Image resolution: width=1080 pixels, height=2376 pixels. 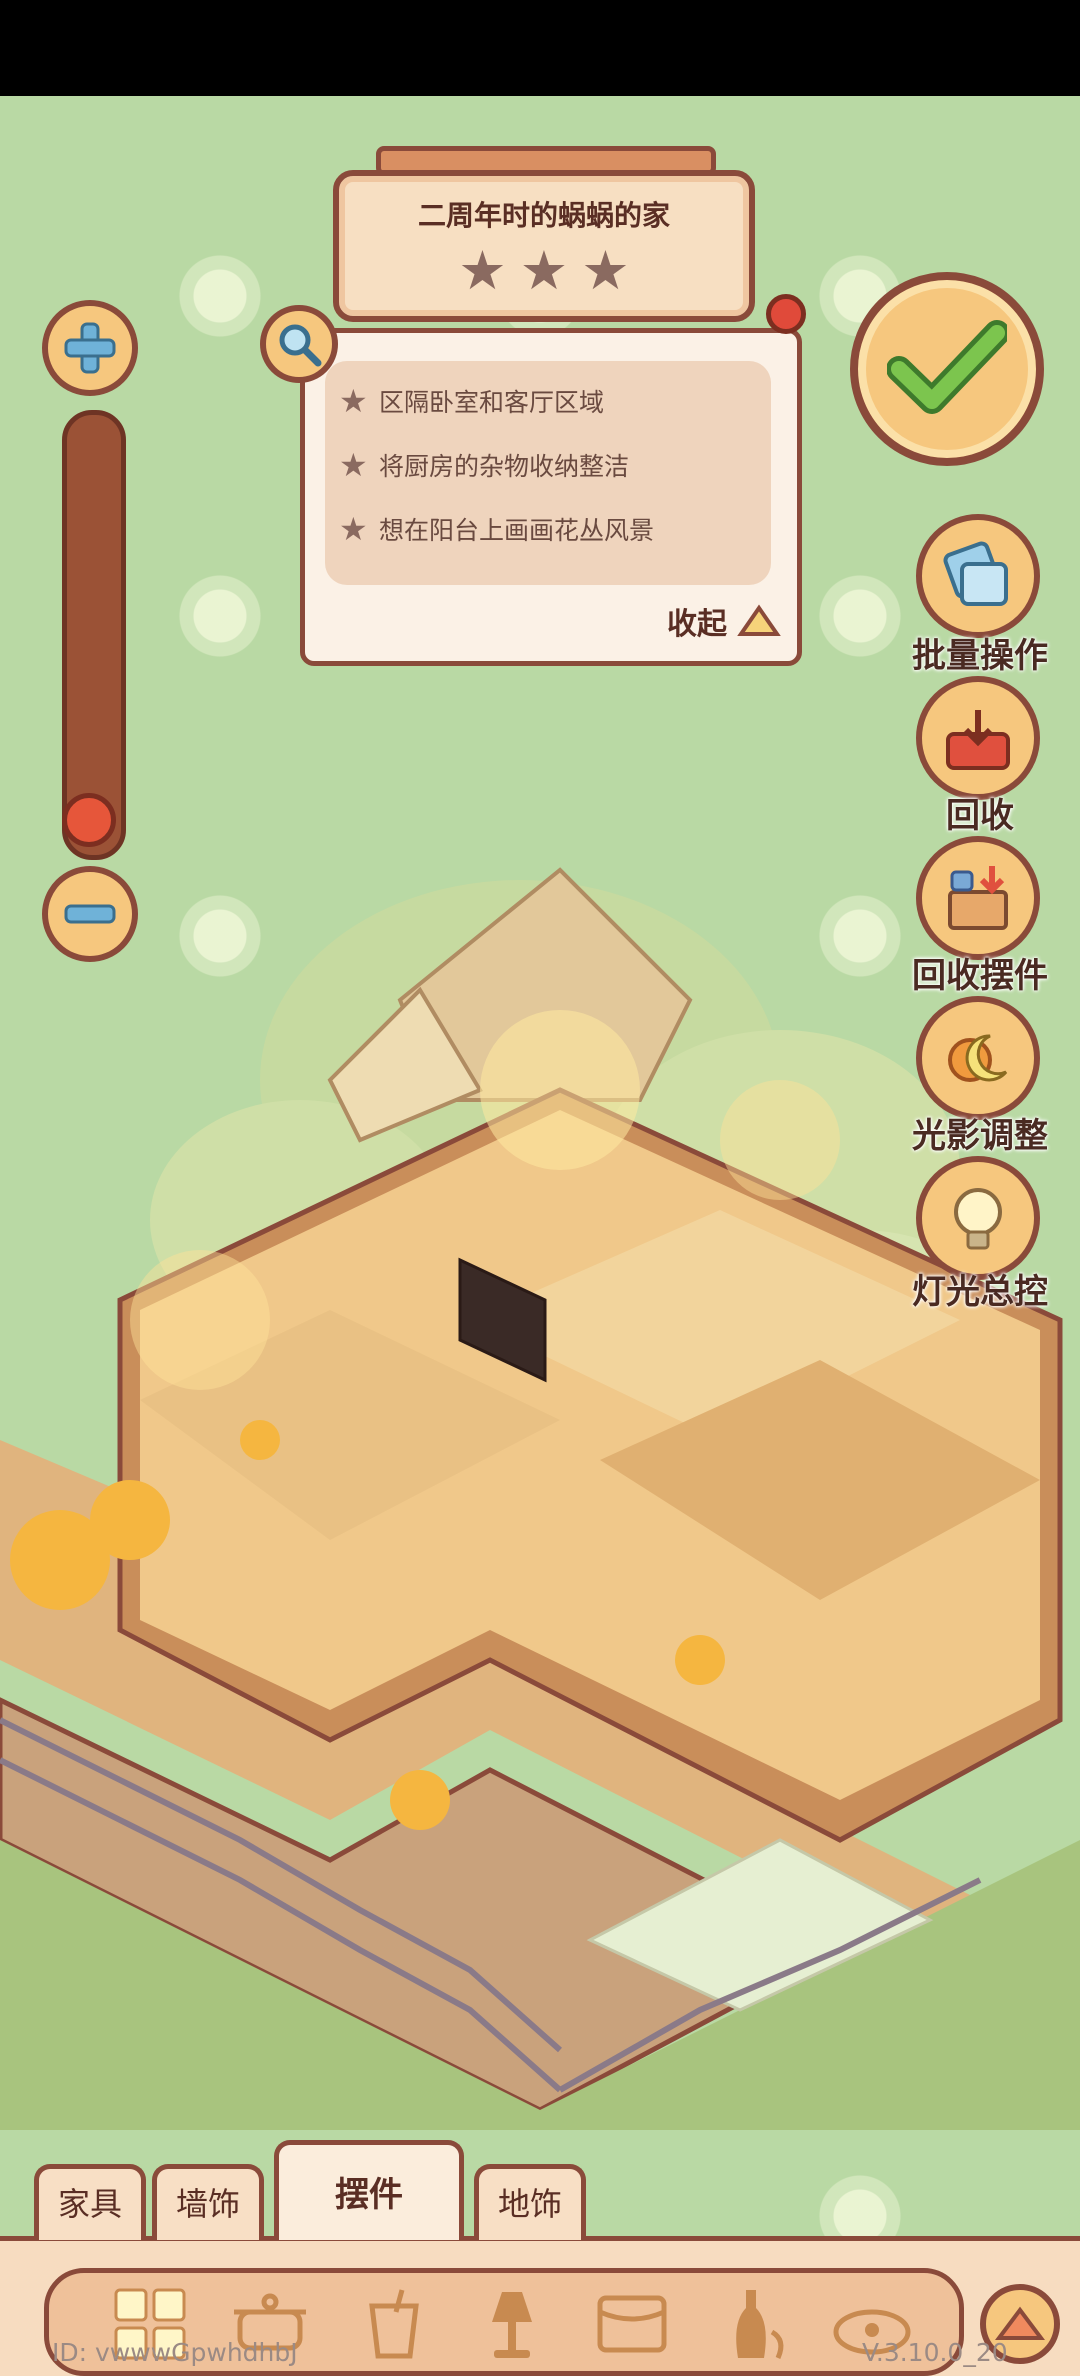 I want to click on quest-item: ★ 想在阳台上画画花丛风景, so click(x=496, y=529).